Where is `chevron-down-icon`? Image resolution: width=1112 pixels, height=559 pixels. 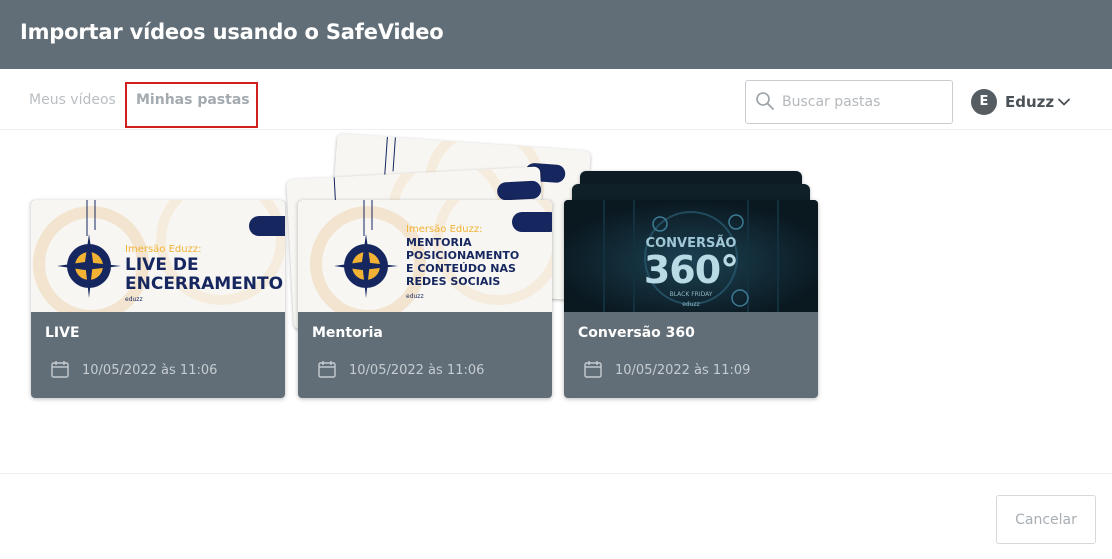
chevron-down-icon is located at coordinates (1064, 102).